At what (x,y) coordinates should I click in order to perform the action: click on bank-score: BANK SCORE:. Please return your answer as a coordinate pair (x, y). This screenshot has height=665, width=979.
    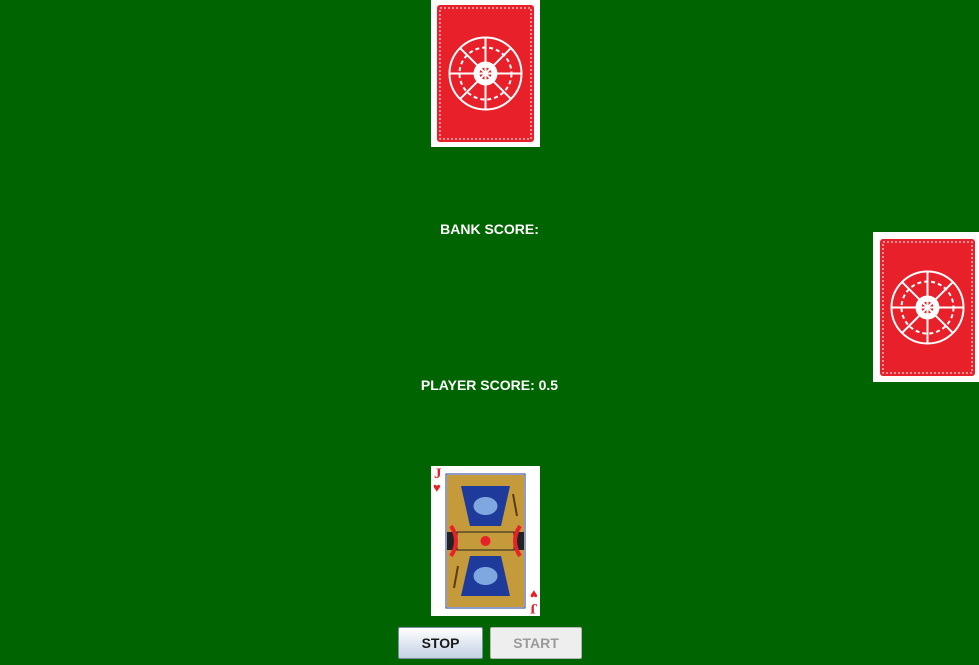
    Looking at the image, I should click on (489, 229).